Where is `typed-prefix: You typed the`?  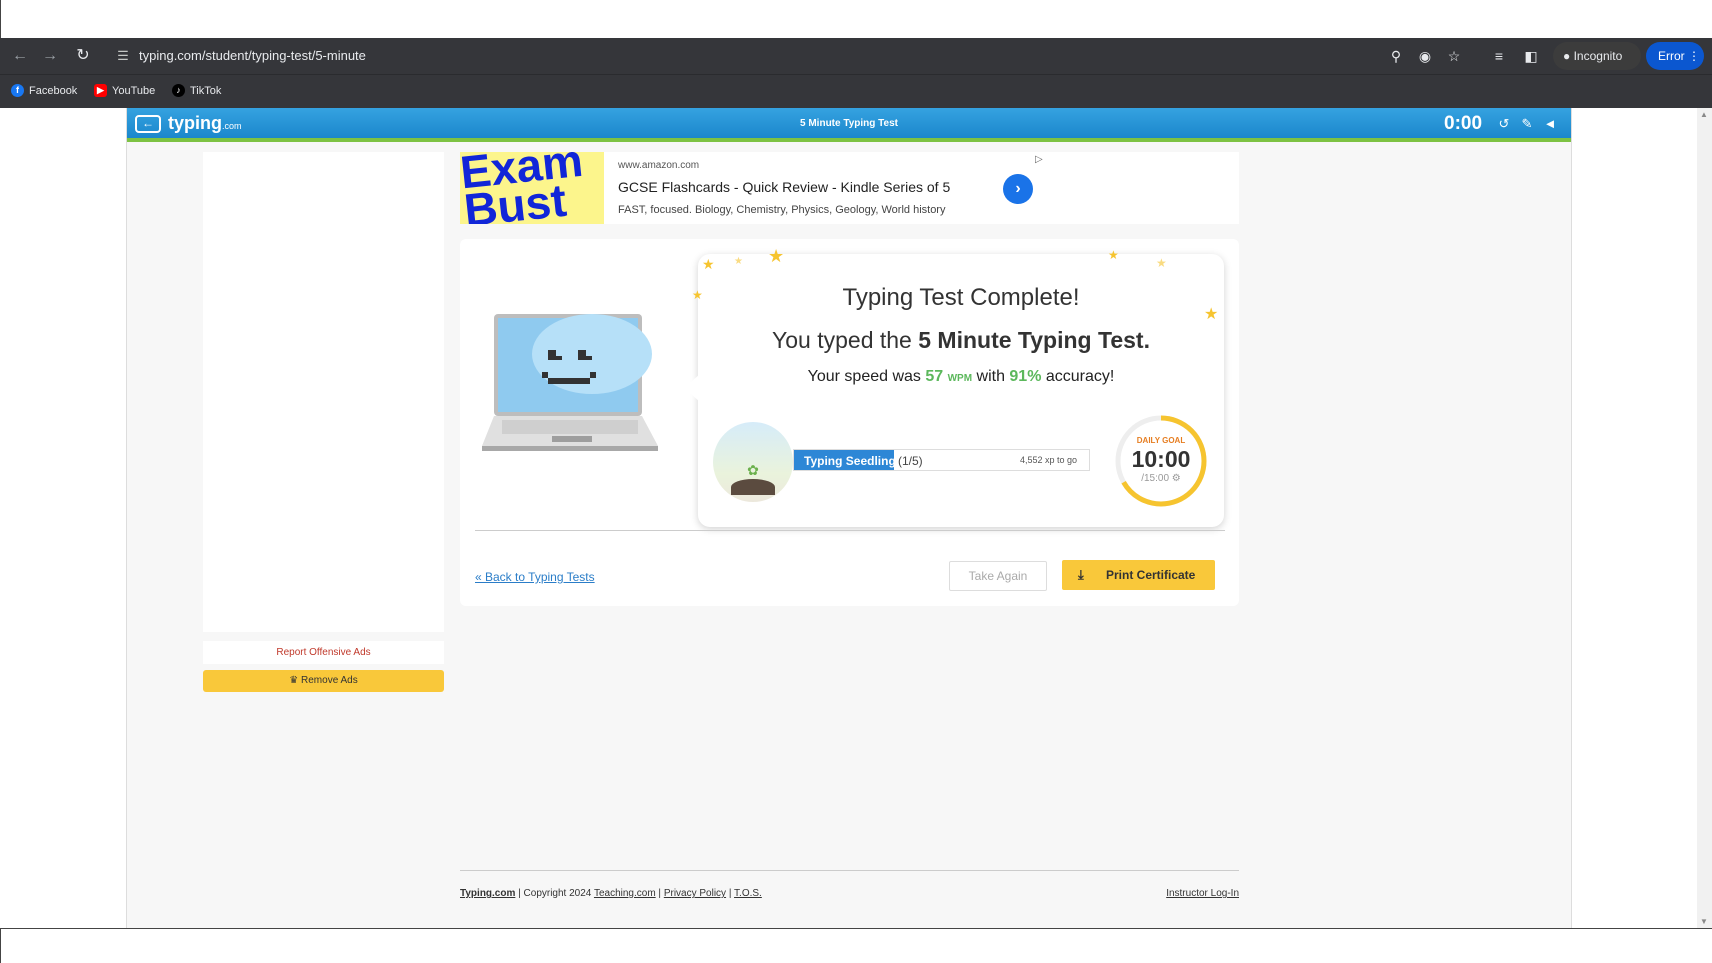
typed-prefix: You typed the is located at coordinates (845, 340).